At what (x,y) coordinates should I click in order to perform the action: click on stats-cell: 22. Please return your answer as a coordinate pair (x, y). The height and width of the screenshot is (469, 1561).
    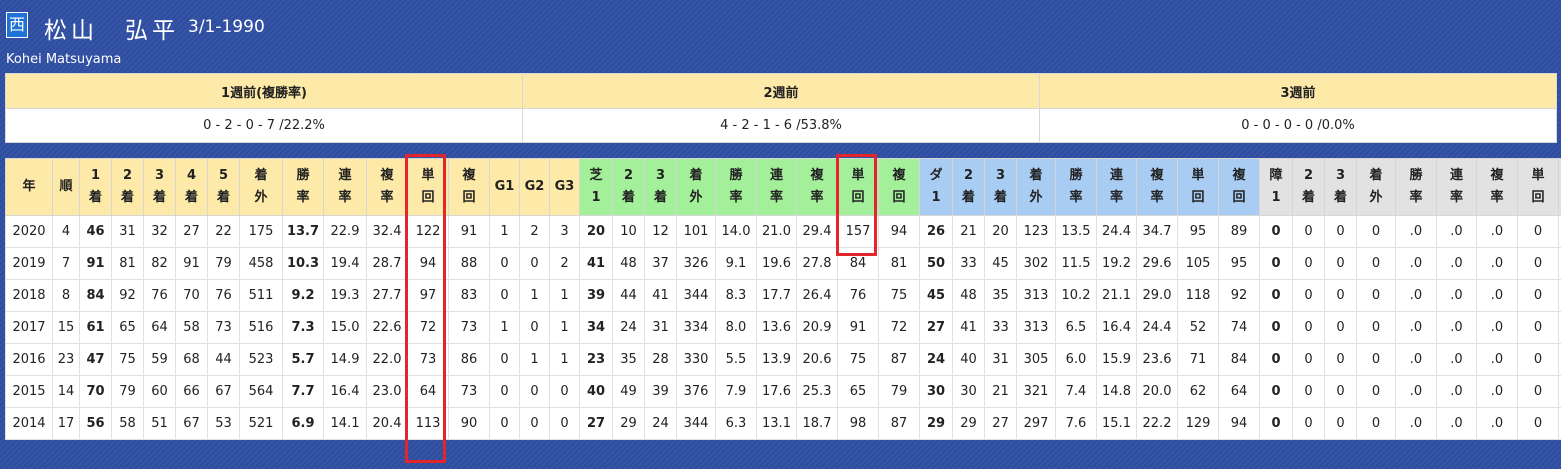
    Looking at the image, I should click on (223, 231).